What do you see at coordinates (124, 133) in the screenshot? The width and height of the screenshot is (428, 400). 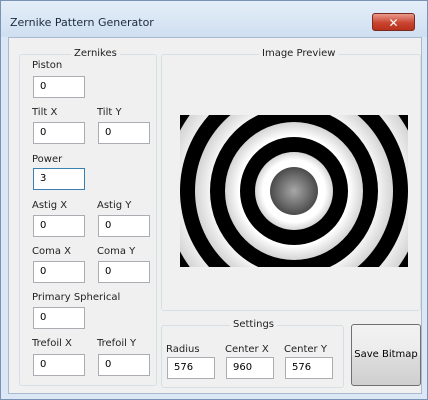 I see `tilt-y-field: 0` at bounding box center [124, 133].